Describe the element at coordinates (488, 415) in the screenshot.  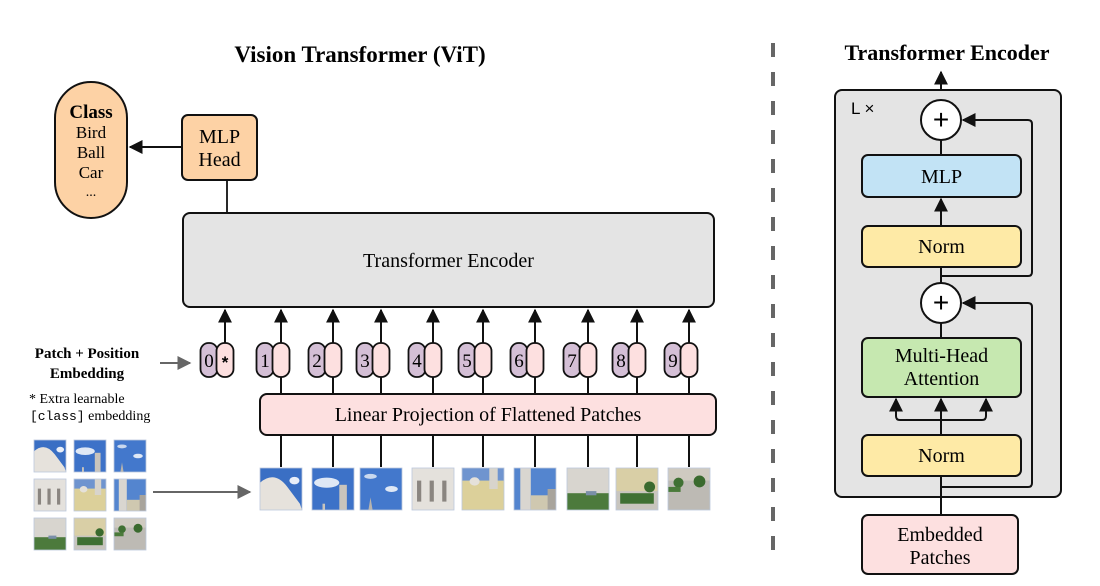
I see `linear-projection-label: Linear Projection of Flattened Patches` at that location.